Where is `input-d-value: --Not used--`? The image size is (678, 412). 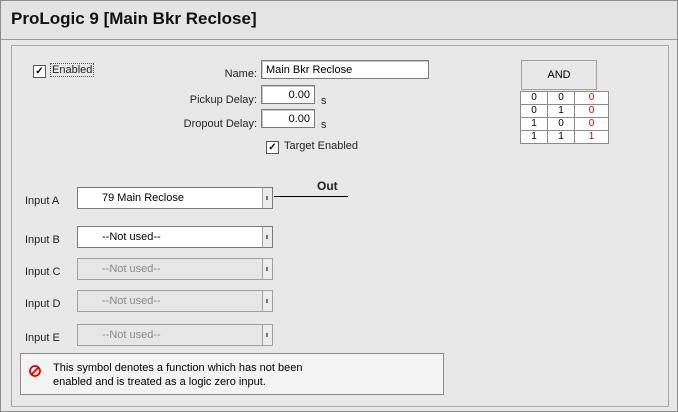
input-d-value: --Not used-- is located at coordinates (131, 301).